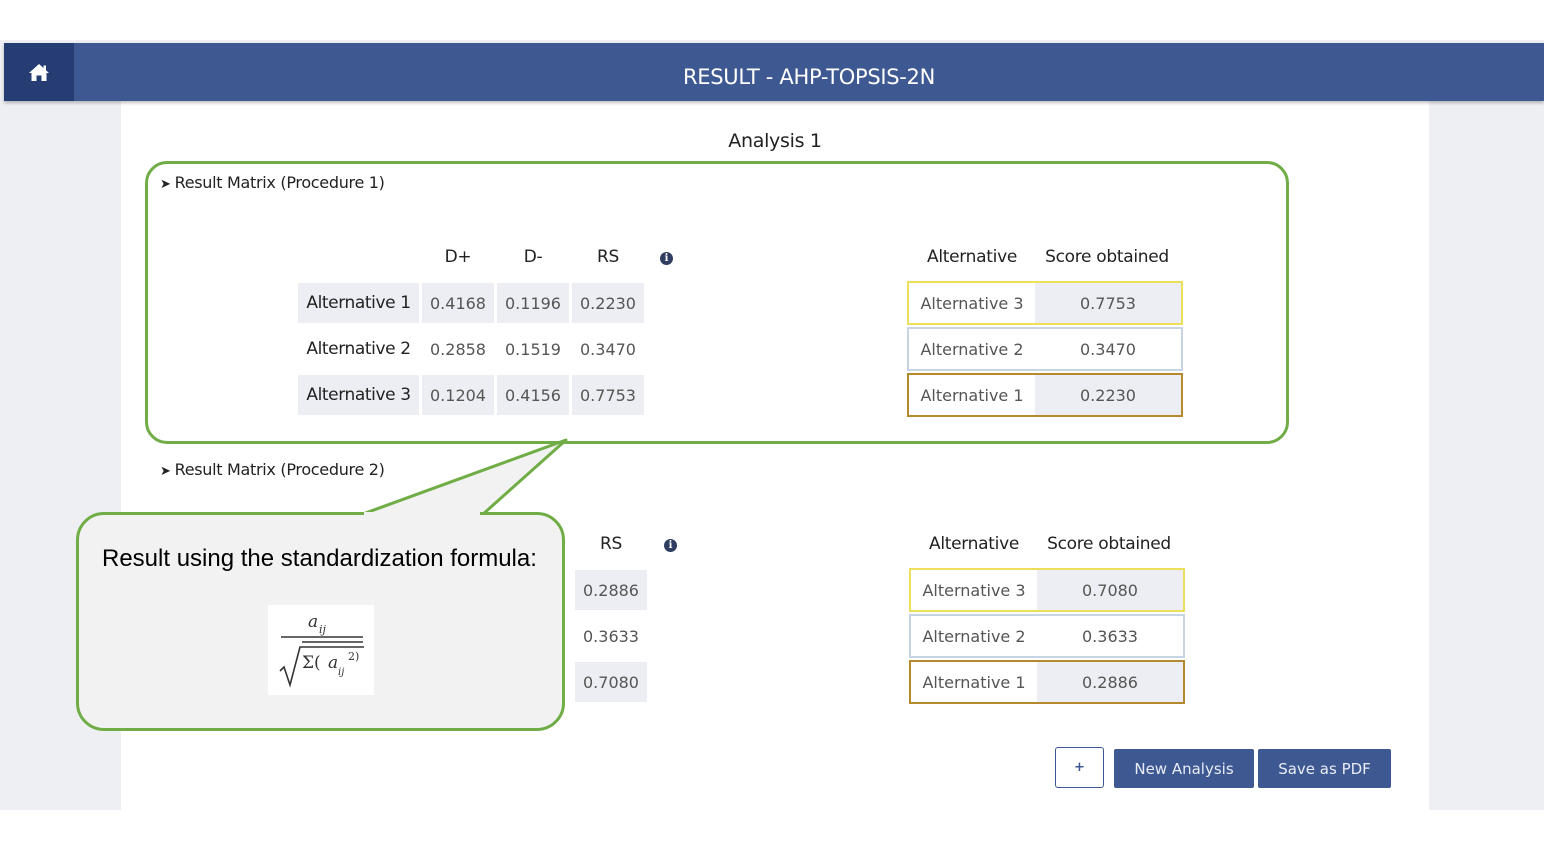 Image resolution: width=1544 pixels, height=856 pixels. What do you see at coordinates (353, 656) in the screenshot?
I see `formula-exponent: 2)` at bounding box center [353, 656].